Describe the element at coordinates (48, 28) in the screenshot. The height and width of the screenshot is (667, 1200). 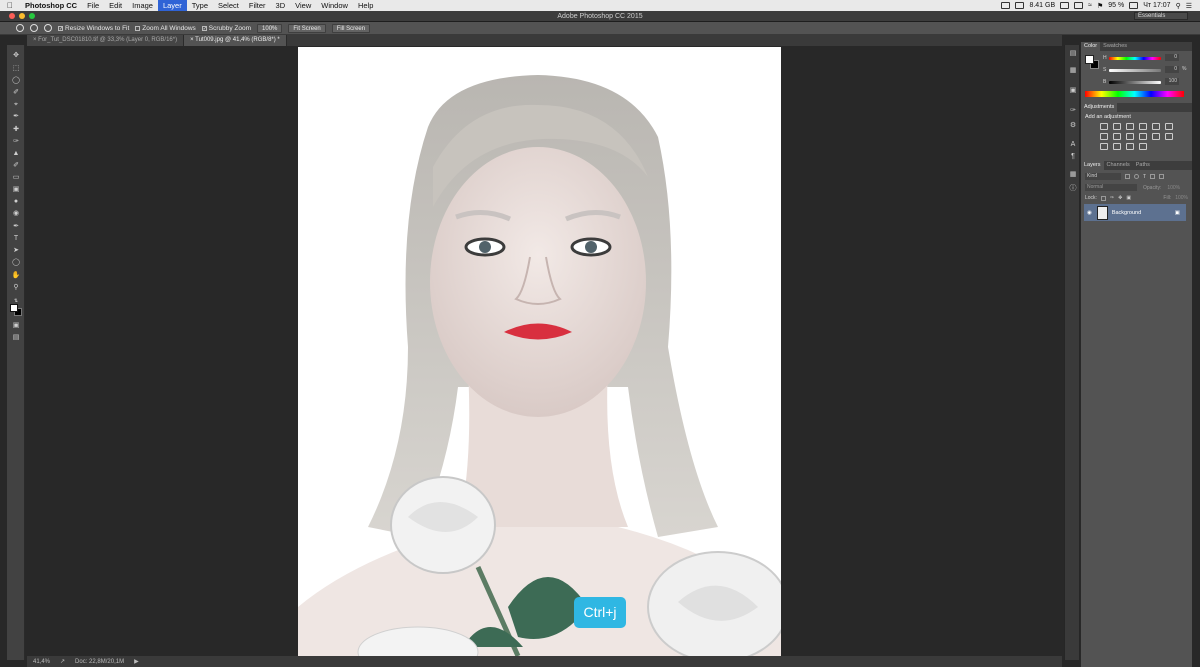
I see `zoom-out-icon` at that location.